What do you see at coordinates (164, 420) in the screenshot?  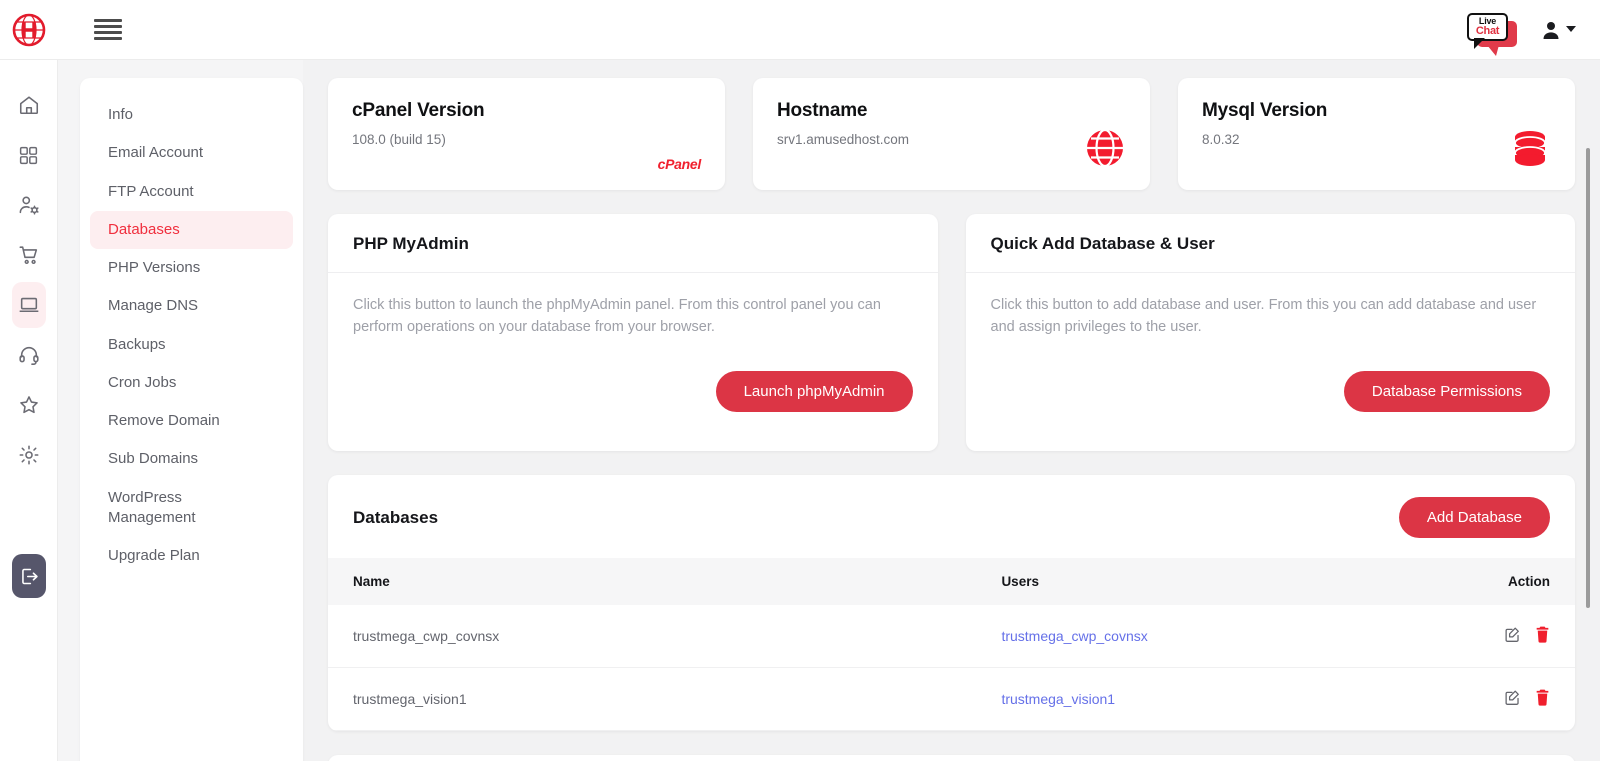 I see `sidebar-item-label: Remove Domain` at bounding box center [164, 420].